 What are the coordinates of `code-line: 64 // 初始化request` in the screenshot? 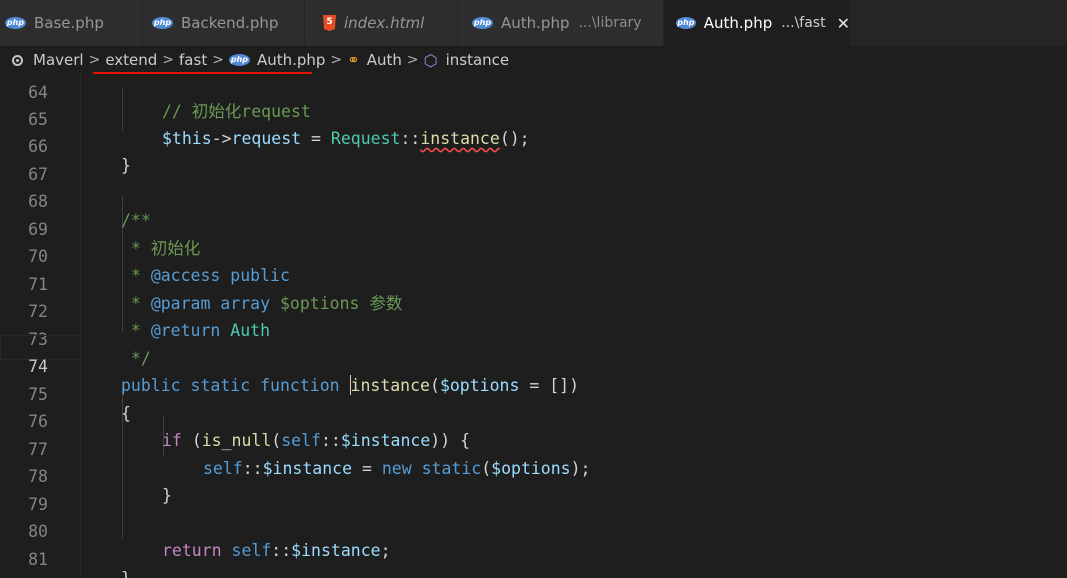 It's located at (533, 97).